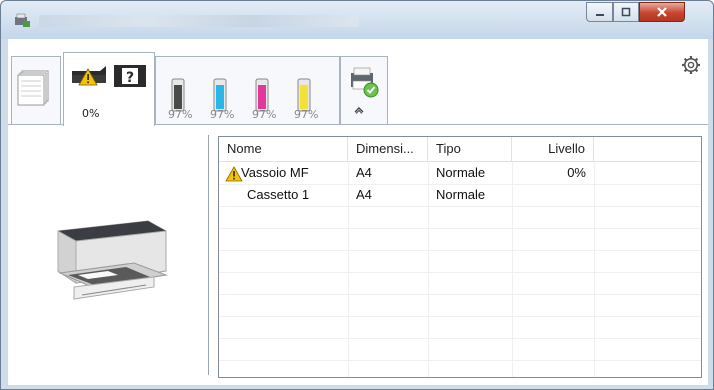 The image size is (714, 390). I want to click on yellow-toner-level: 97%, so click(306, 114).